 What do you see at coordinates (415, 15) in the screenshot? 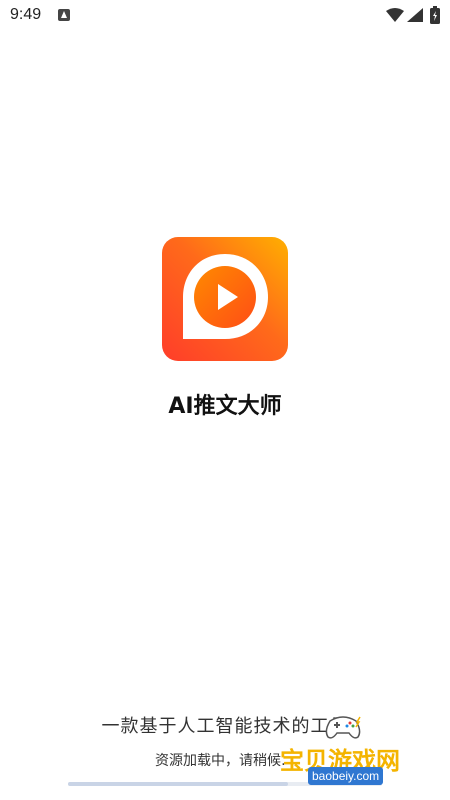
I see `cell-signal-icon` at bounding box center [415, 15].